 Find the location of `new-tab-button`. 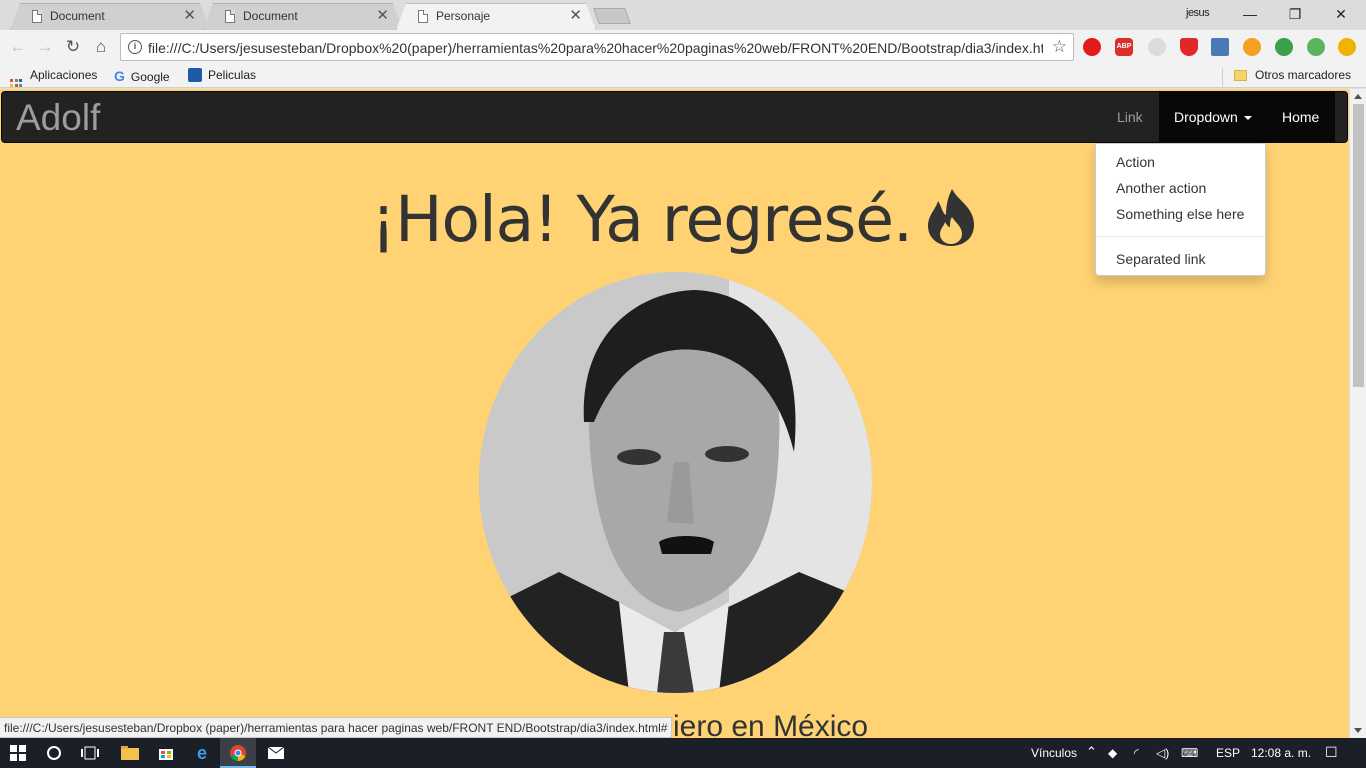

new-tab-button is located at coordinates (612, 16).